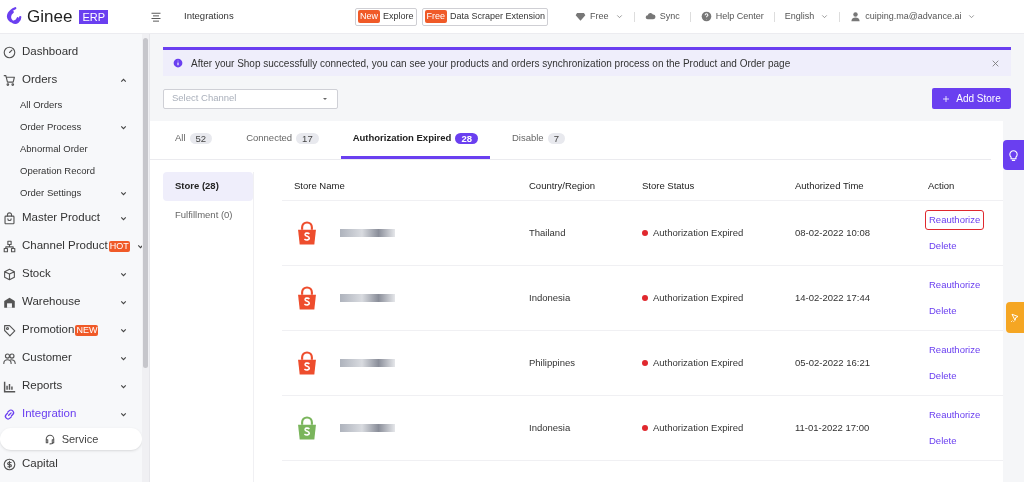 The height and width of the screenshot is (482, 1024). Describe the element at coordinates (208, 215) in the screenshot. I see `side-tab: Fulfillment (0)` at that location.